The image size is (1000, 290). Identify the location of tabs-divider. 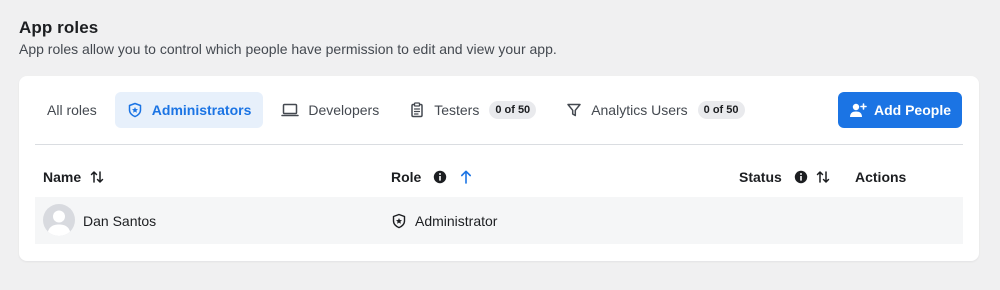
(499, 144).